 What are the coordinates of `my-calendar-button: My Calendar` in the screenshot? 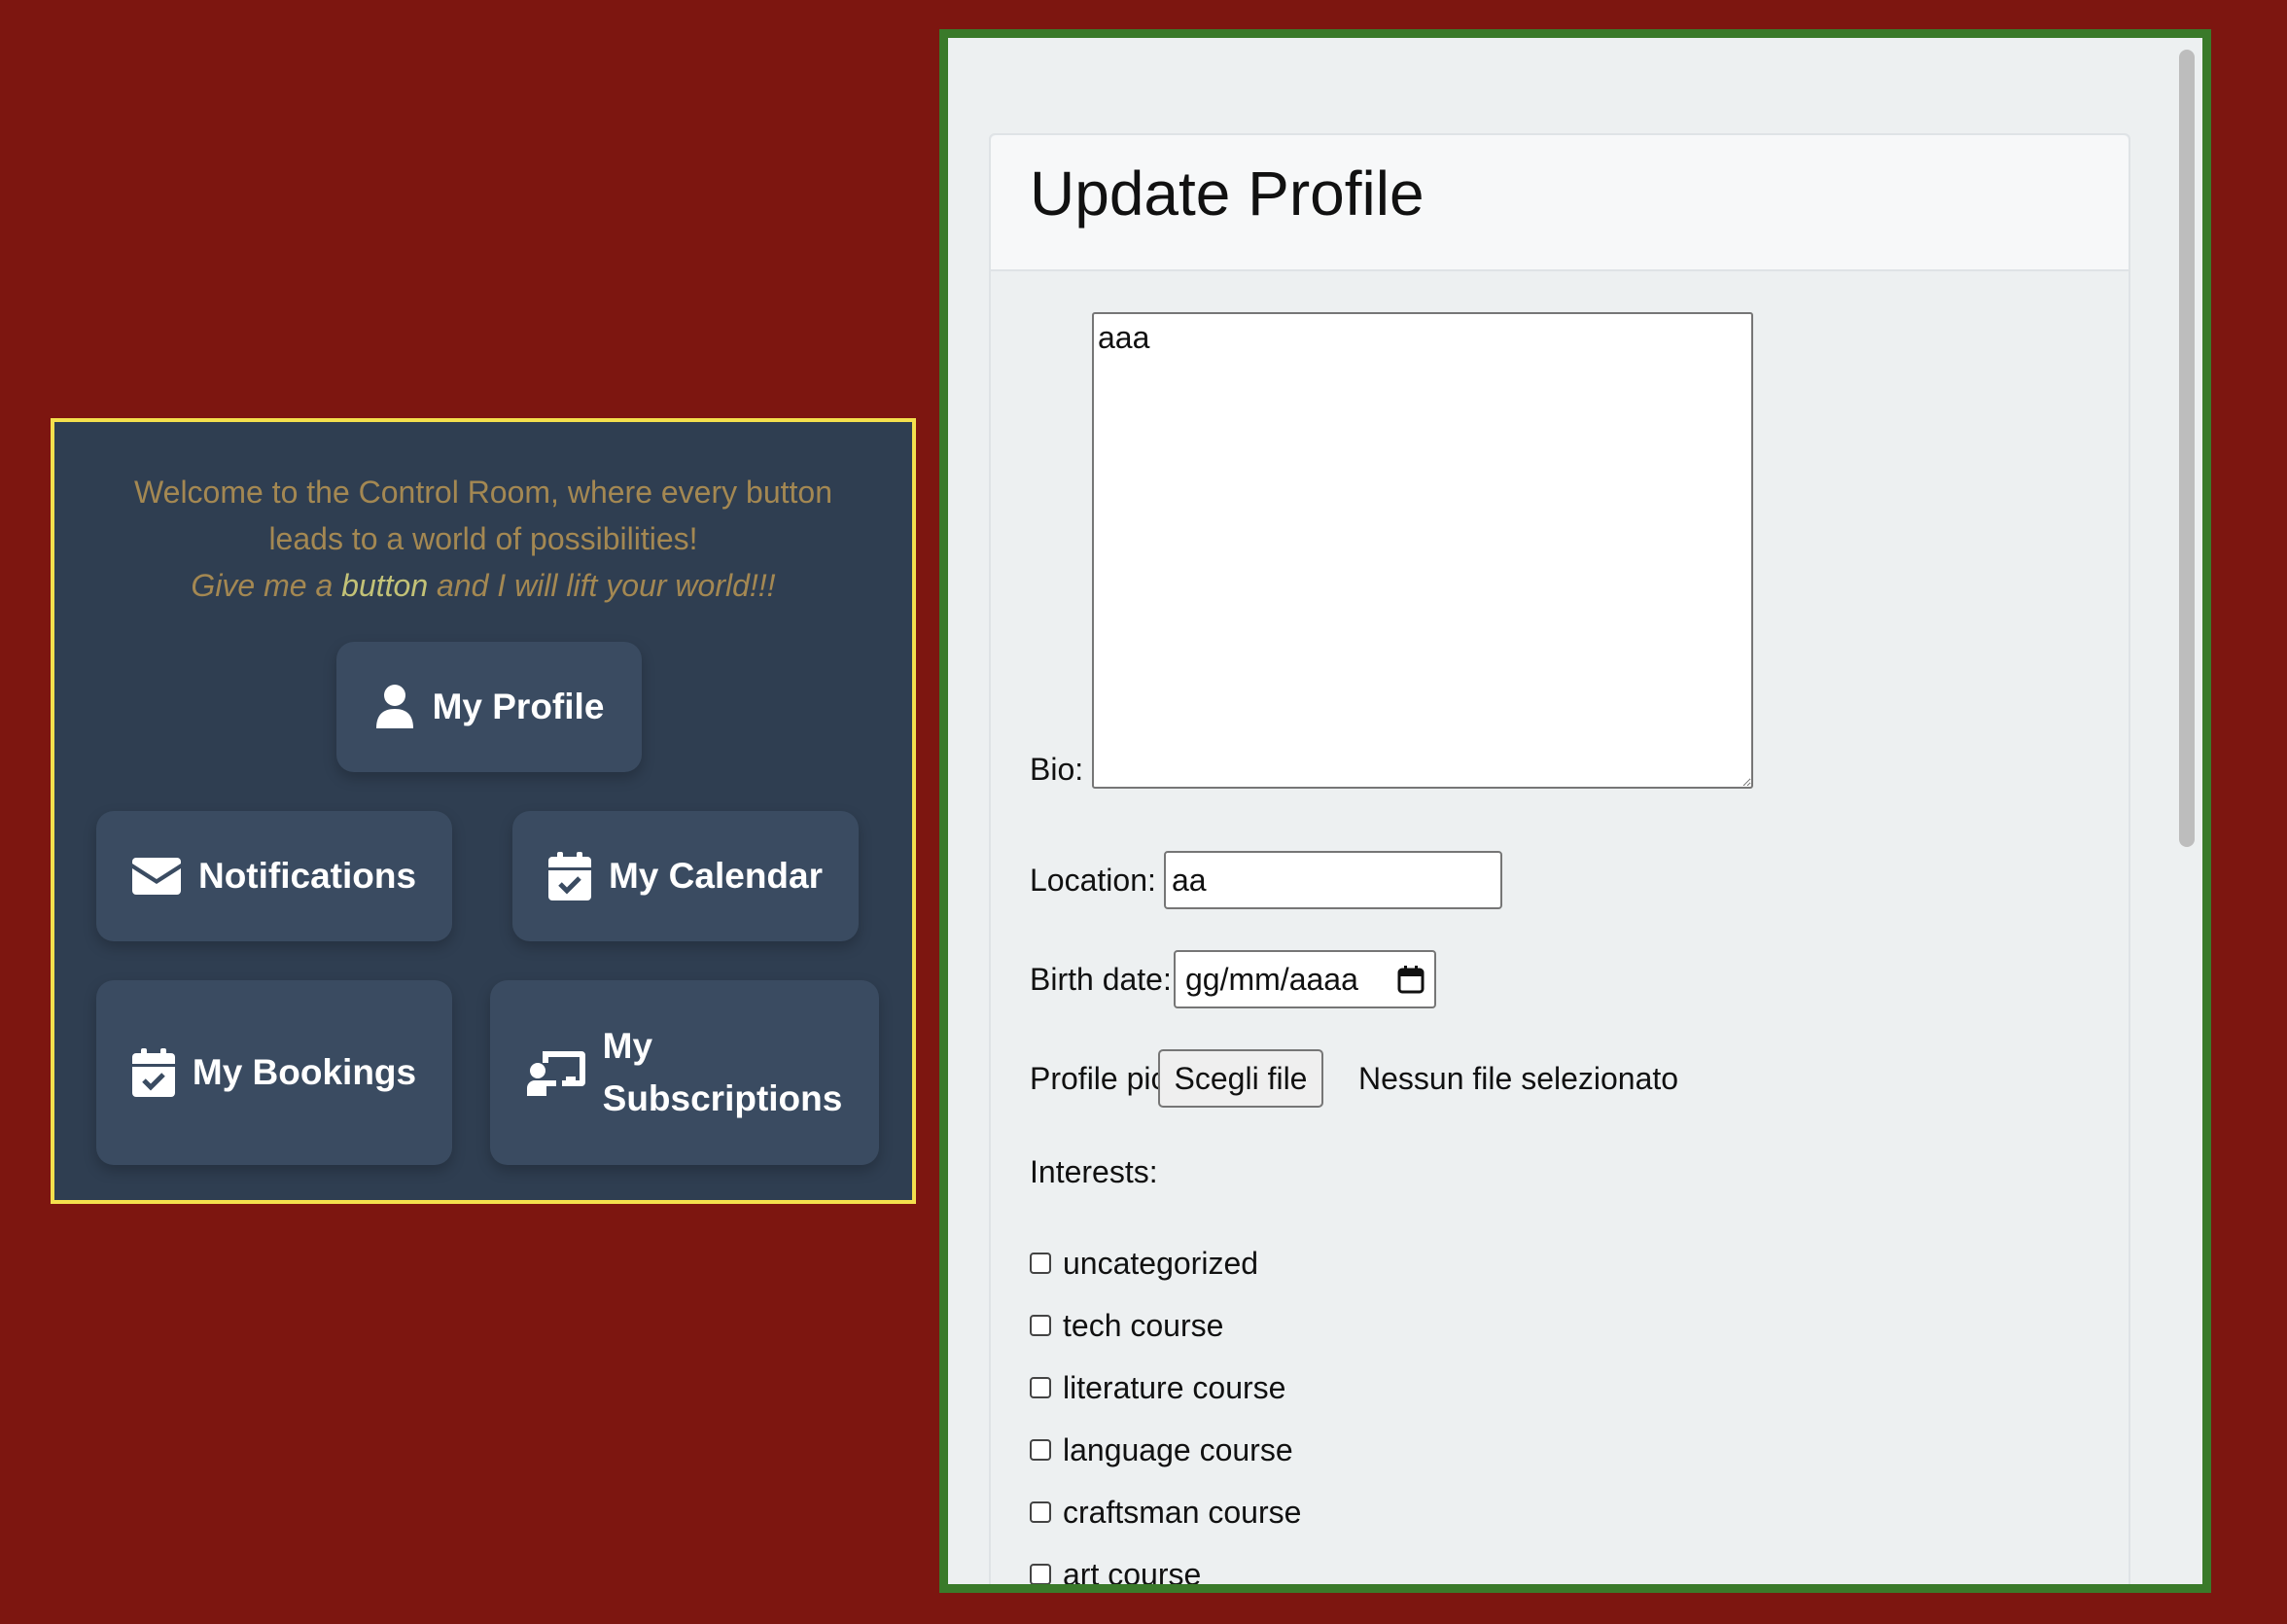 It's located at (686, 876).